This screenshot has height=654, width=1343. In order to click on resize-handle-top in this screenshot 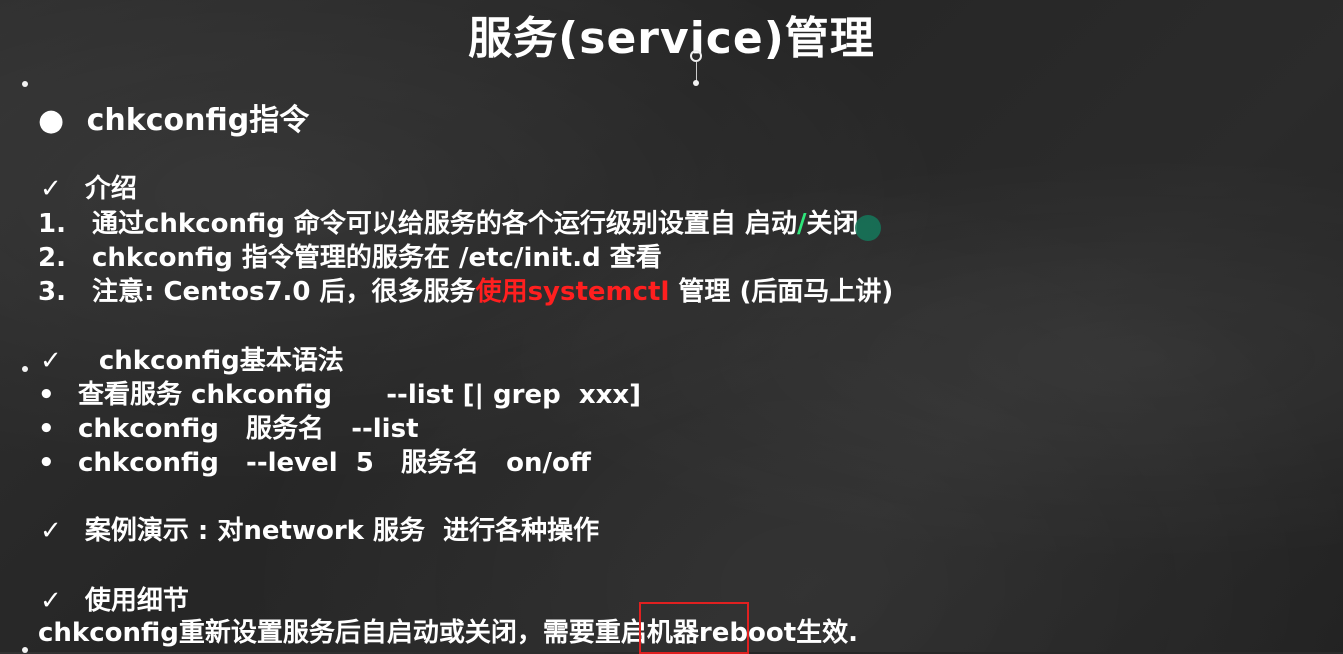, I will do `click(696, 83)`.